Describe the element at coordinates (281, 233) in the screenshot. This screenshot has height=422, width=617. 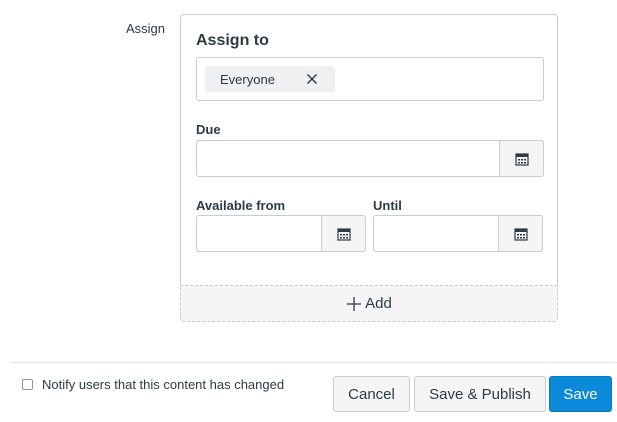
I see `available-from-field` at that location.